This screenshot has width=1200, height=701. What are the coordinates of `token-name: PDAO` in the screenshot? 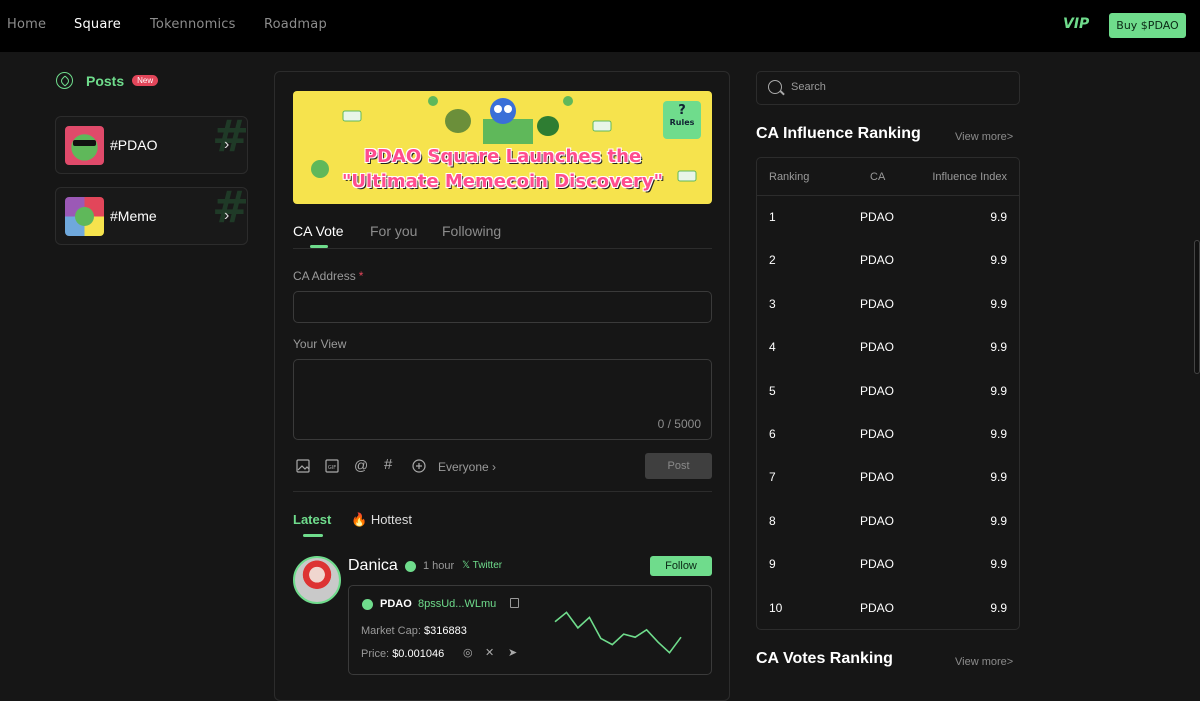 It's located at (396, 604).